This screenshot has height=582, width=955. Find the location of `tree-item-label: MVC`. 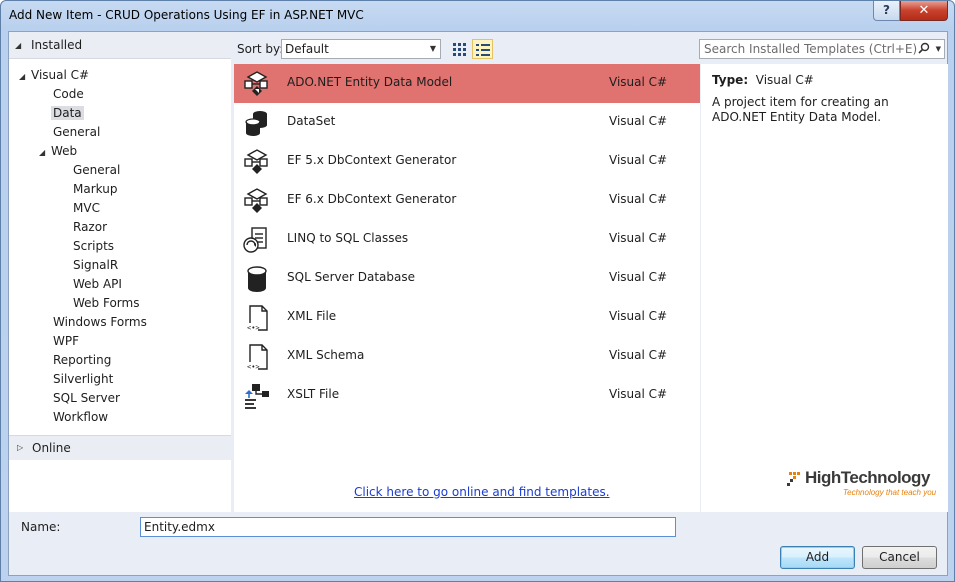

tree-item-label: MVC is located at coordinates (86, 208).